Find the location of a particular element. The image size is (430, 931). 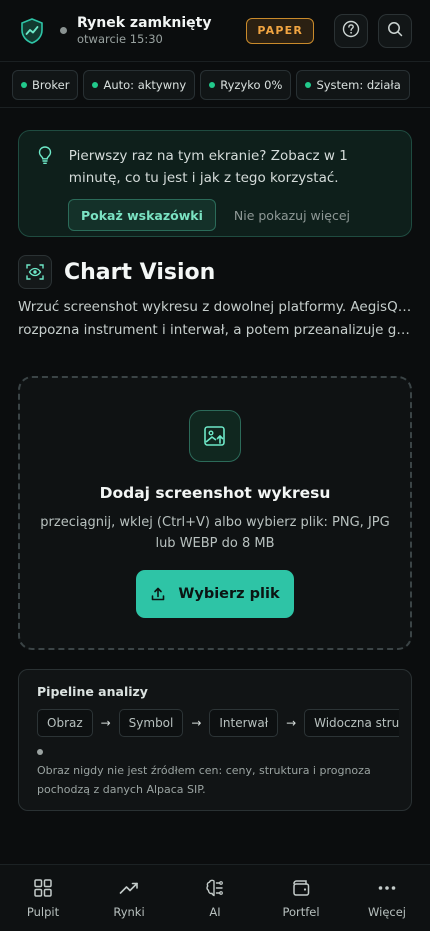

dont-show-again-link: Nie pokazuj więcej is located at coordinates (292, 215).